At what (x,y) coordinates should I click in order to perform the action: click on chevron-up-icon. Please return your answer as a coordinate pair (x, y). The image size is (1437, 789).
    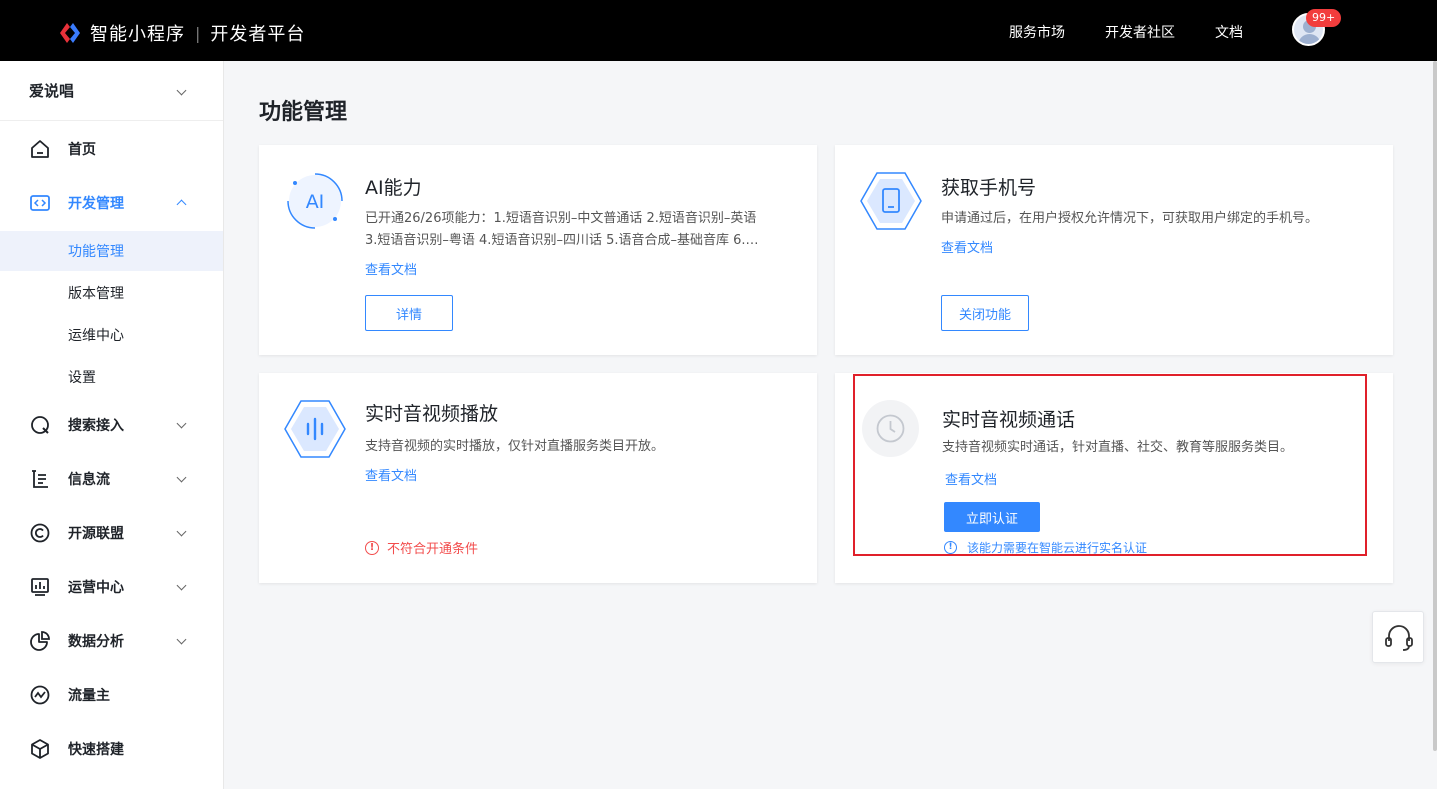
    Looking at the image, I should click on (181, 204).